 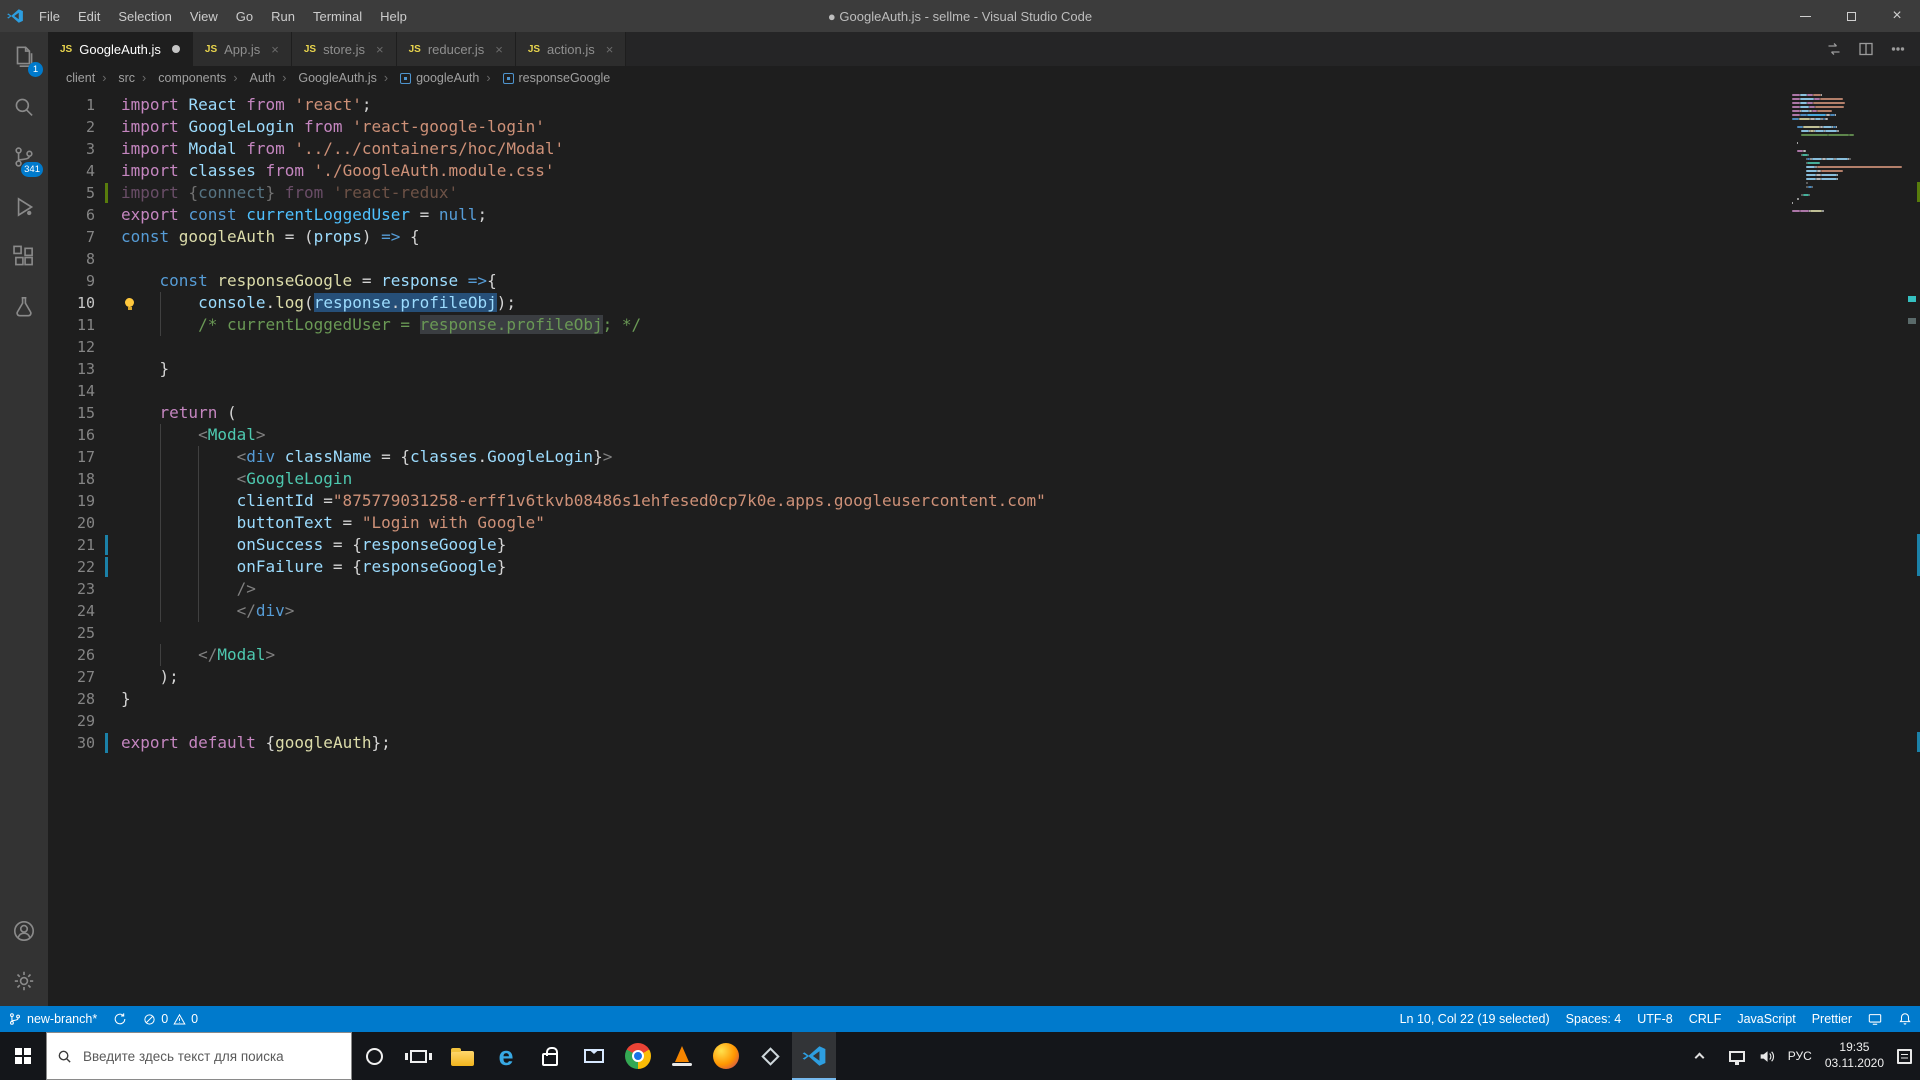 What do you see at coordinates (250, 78) in the screenshot?
I see `breadcrumb-auth: Auth` at bounding box center [250, 78].